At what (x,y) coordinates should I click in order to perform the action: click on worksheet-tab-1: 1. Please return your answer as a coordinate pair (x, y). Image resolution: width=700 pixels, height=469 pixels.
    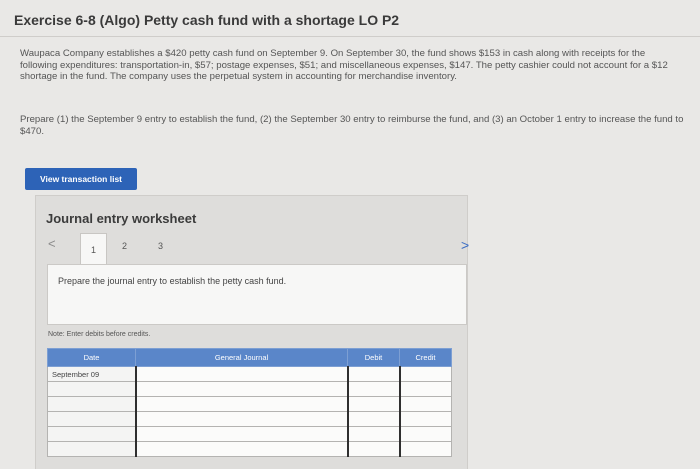
    Looking at the image, I should click on (93, 249).